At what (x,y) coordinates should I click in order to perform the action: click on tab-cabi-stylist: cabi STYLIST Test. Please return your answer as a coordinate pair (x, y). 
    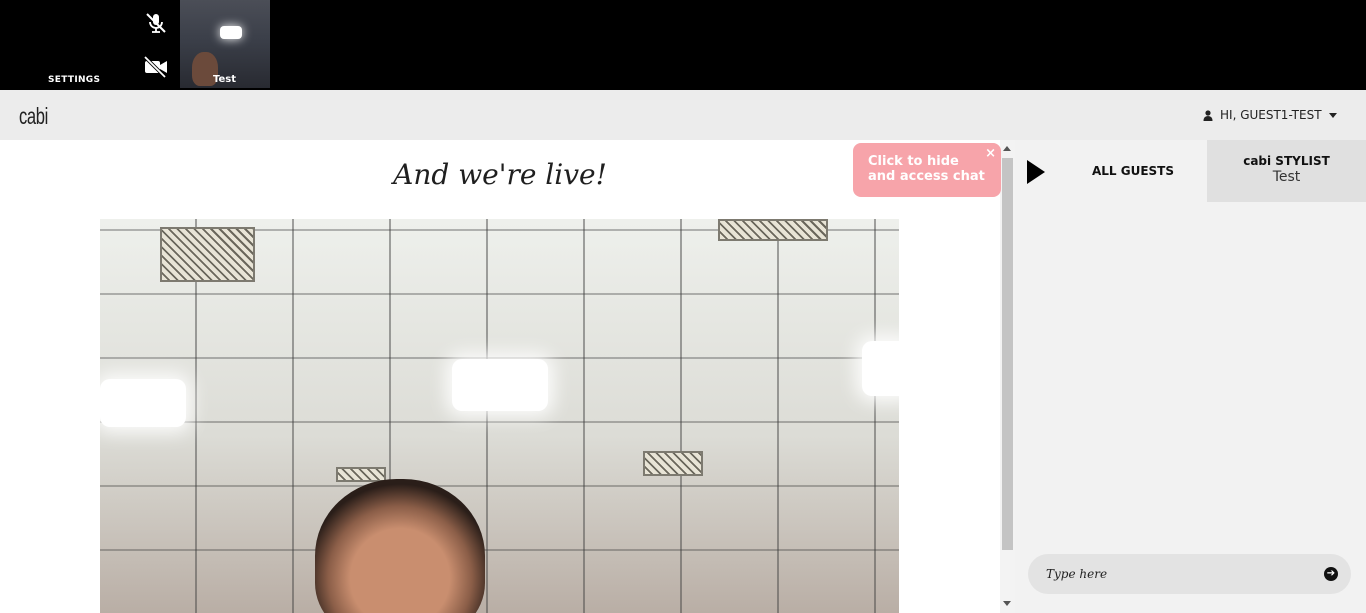
    Looking at the image, I should click on (1286, 171).